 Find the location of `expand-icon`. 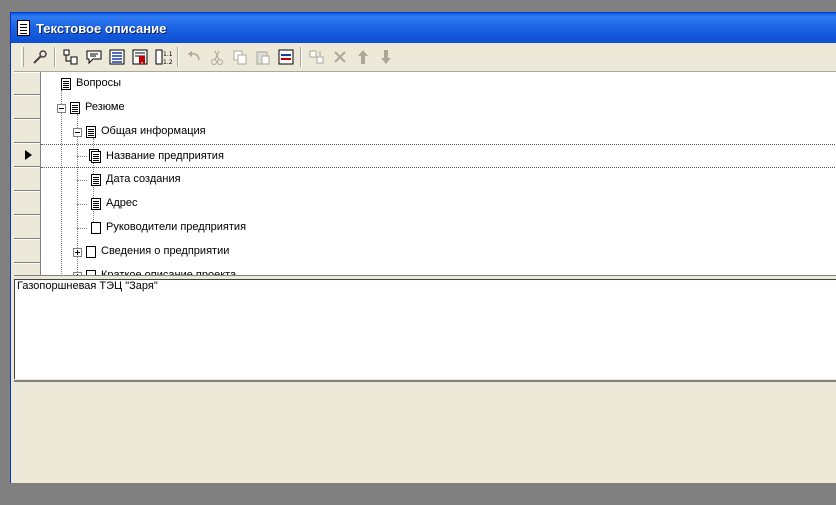

expand-icon is located at coordinates (77, 252).